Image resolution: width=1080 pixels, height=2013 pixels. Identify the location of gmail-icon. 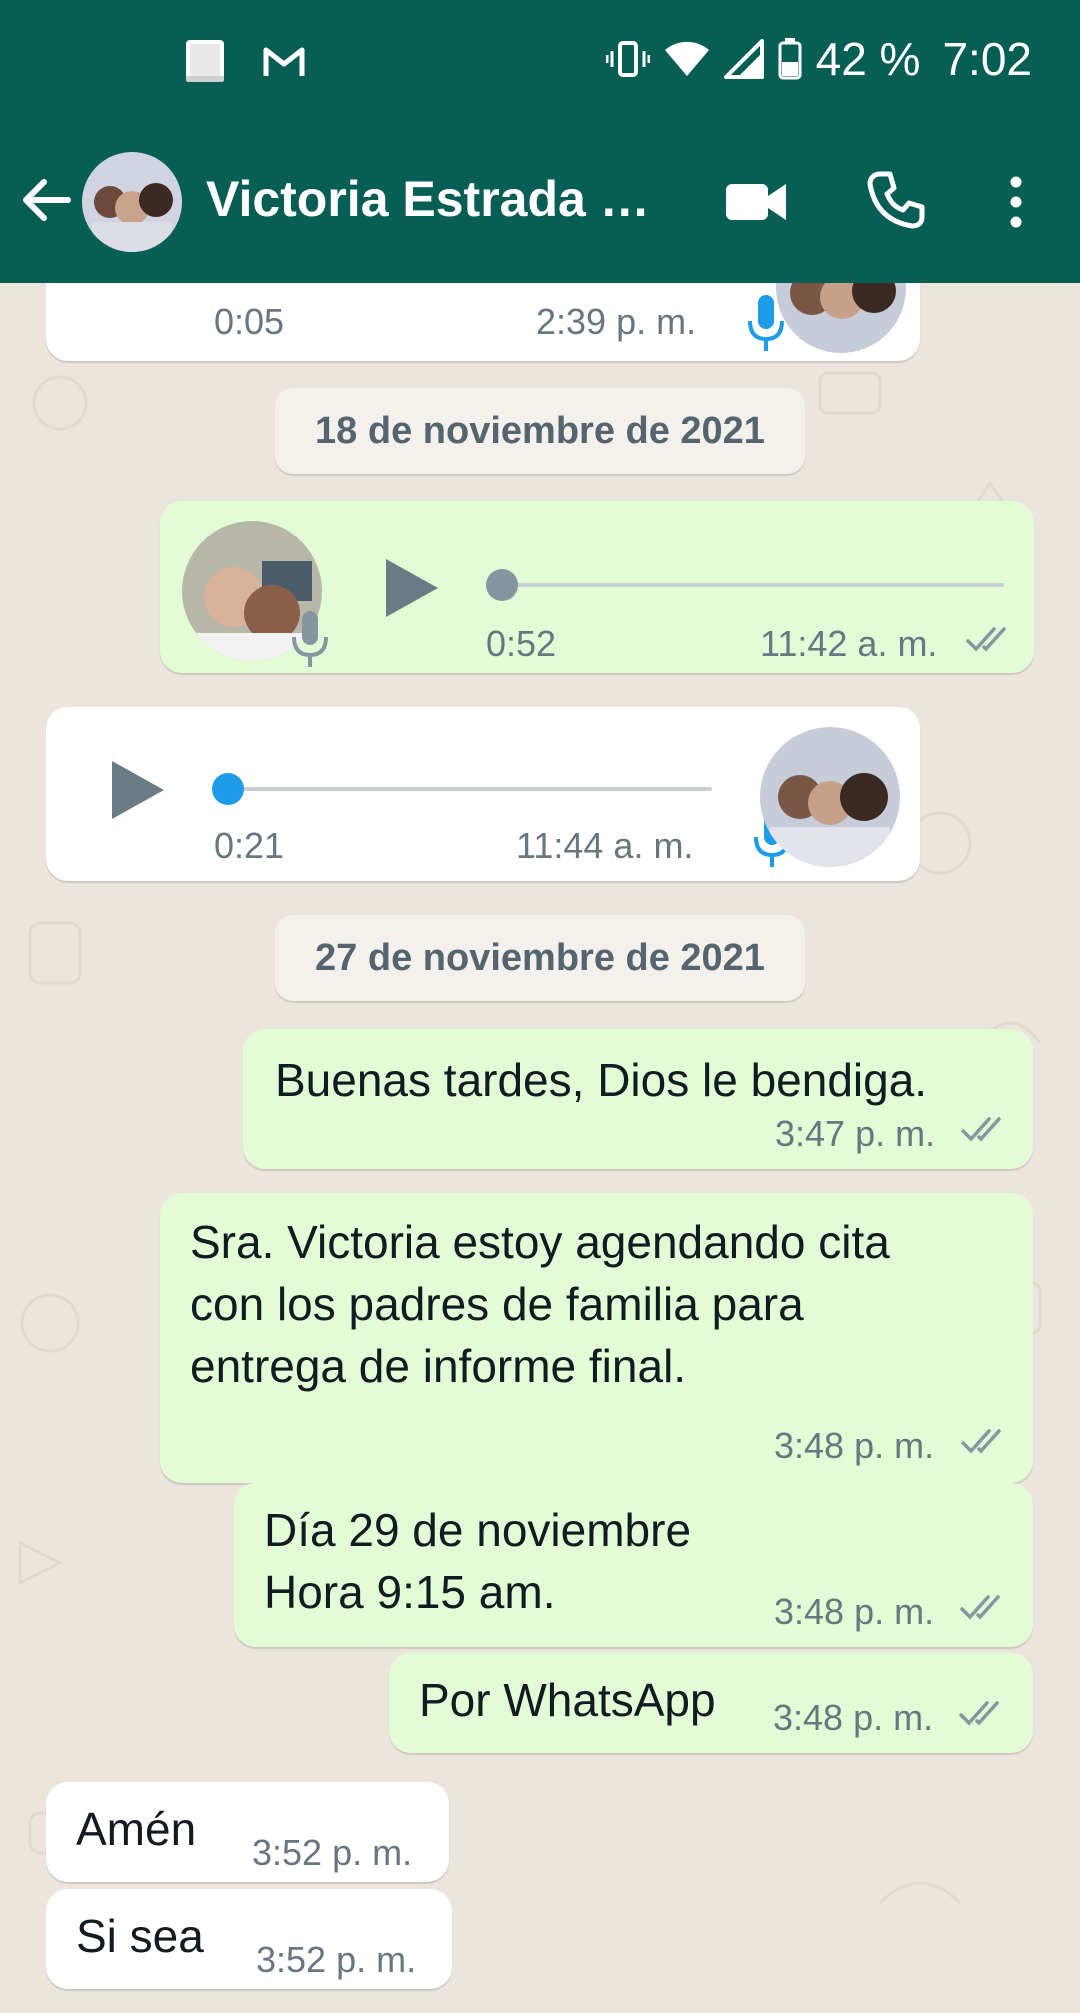
(284, 61).